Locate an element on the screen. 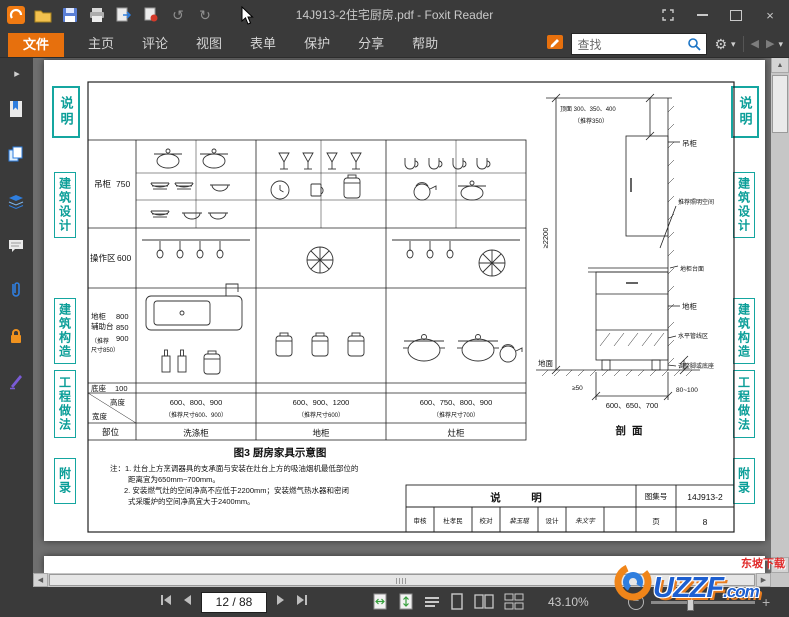 The image size is (789, 617). comments-icon is located at coordinates (17, 247).